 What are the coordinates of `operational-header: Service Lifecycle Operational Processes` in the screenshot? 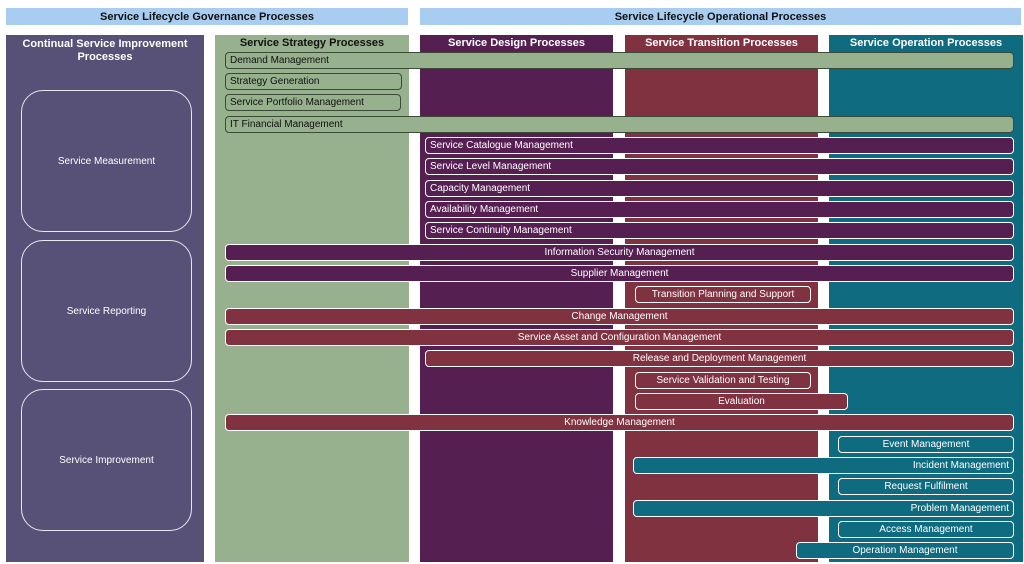 It's located at (720, 16).